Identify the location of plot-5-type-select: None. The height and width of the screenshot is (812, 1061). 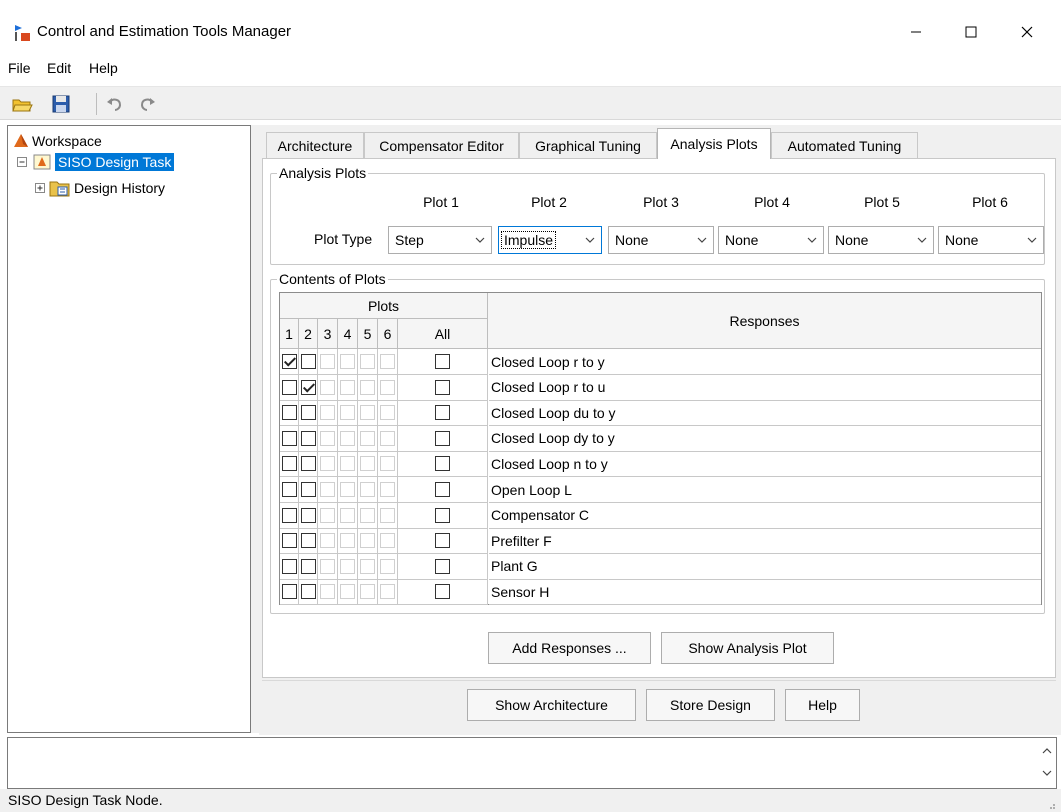
(881, 240).